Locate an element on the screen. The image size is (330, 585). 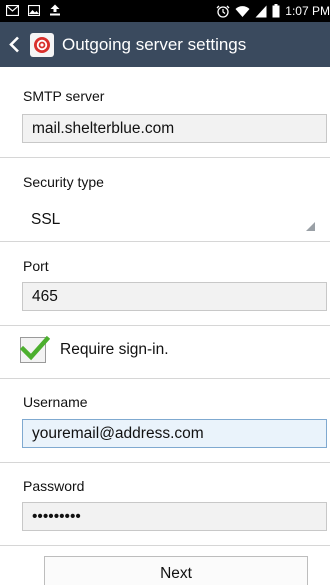
mail-app-icon is located at coordinates (42, 44).